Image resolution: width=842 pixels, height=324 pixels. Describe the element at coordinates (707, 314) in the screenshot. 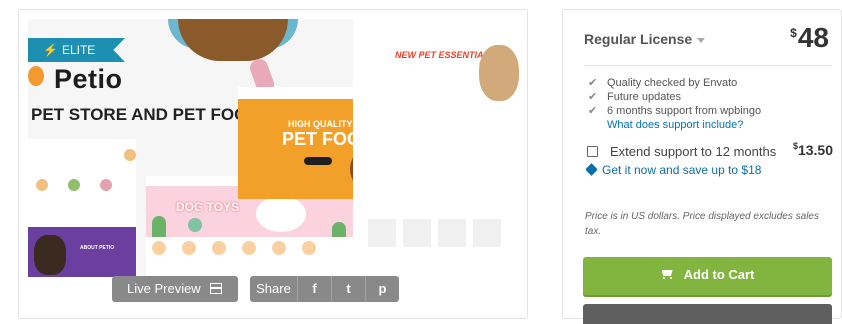

I see `buy-now-button` at that location.